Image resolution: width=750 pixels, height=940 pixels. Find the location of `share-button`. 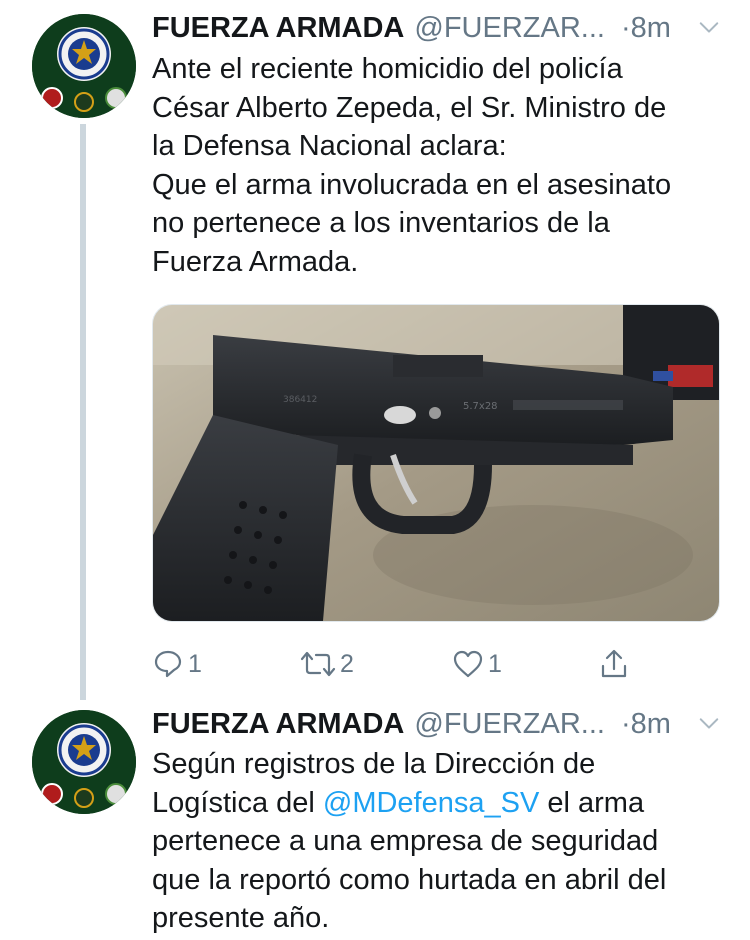

share-button is located at coordinates (614, 664).